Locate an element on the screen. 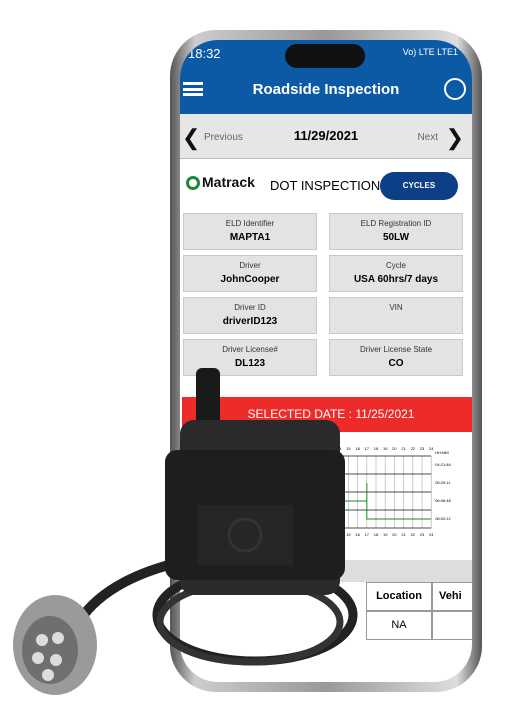  chevron-right-icon: ❯ is located at coordinates (455, 138).